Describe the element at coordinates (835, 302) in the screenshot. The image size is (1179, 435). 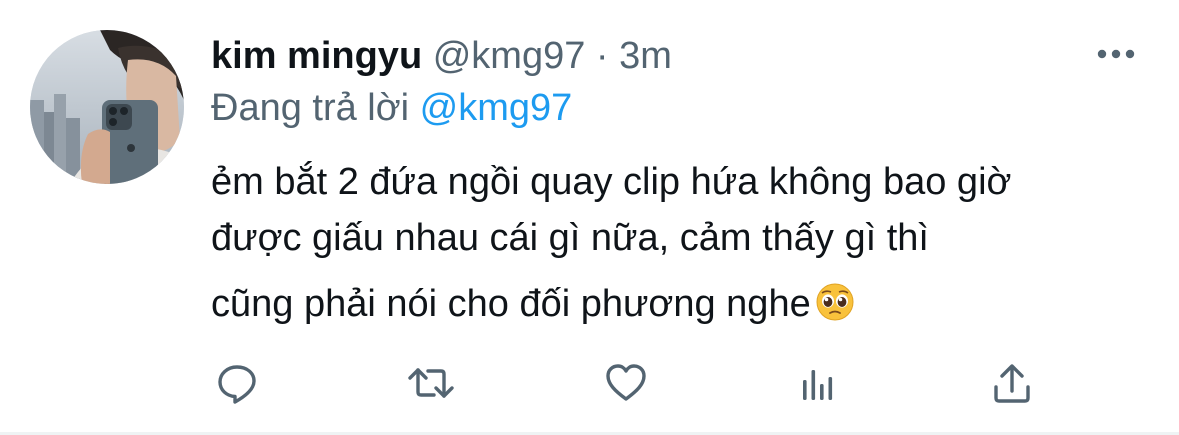
I see `pleading-face-emoji` at that location.